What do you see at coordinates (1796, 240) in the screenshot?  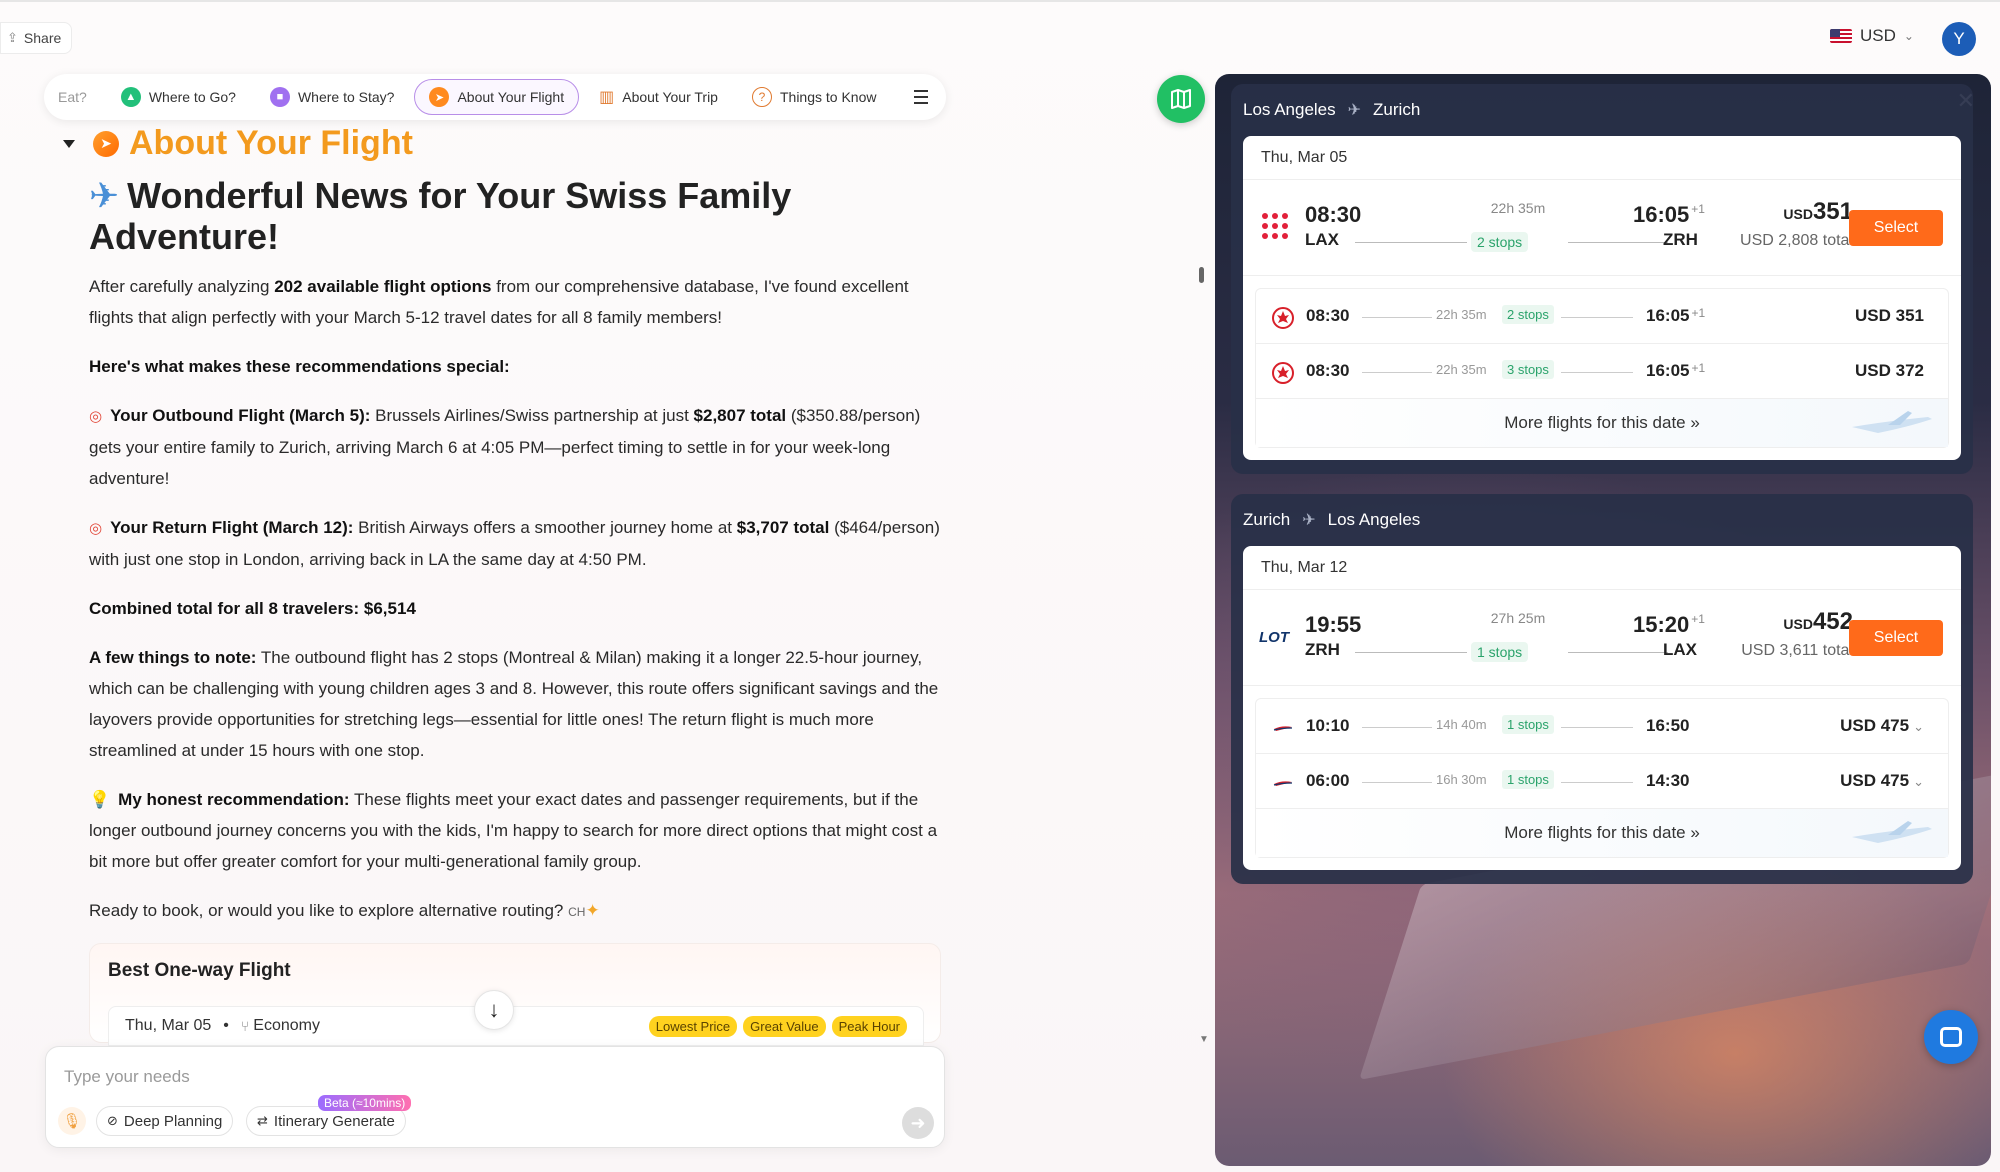 I see `flight-total: USD 2,808 total` at bounding box center [1796, 240].